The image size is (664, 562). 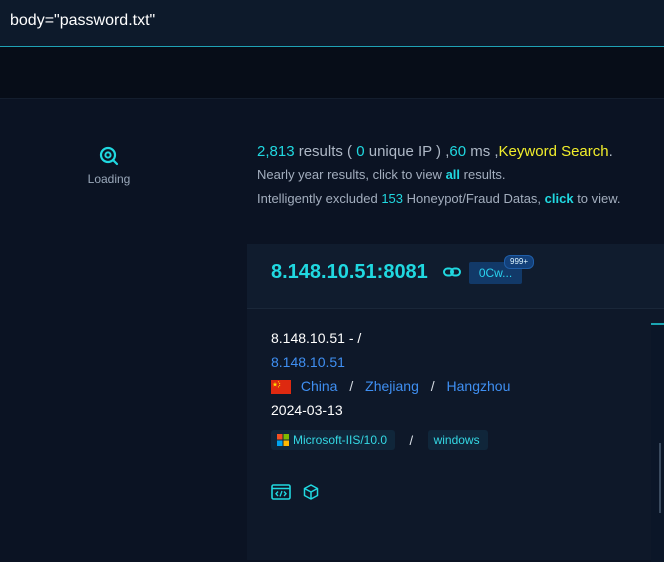 What do you see at coordinates (349, 272) in the screenshot?
I see `host-link: 8.148.10.51:8081` at bounding box center [349, 272].